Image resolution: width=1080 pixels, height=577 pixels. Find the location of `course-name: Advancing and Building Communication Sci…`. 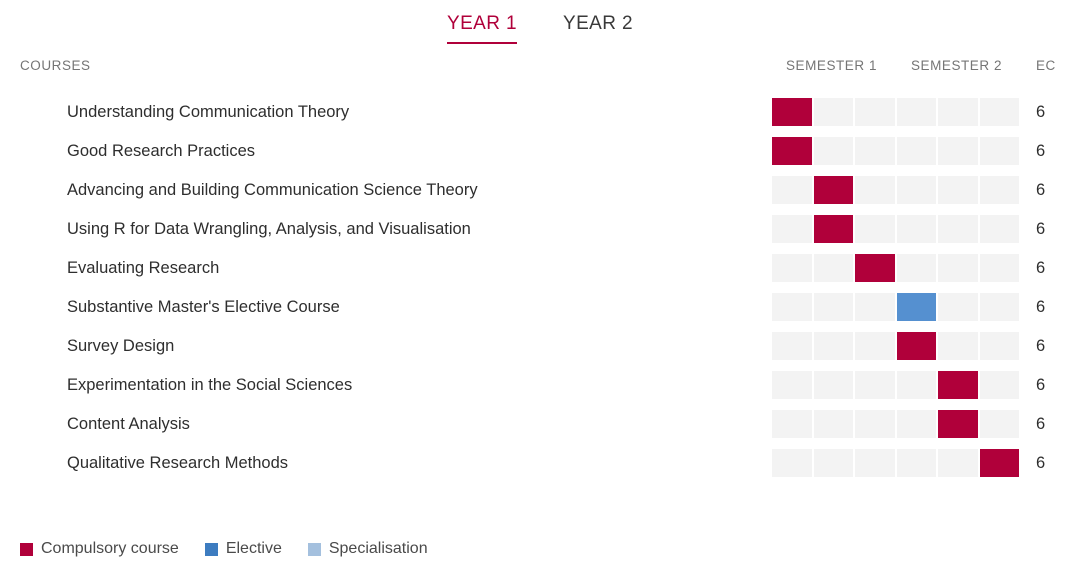

course-name: Advancing and Building Communication Sci… is located at coordinates (272, 189).